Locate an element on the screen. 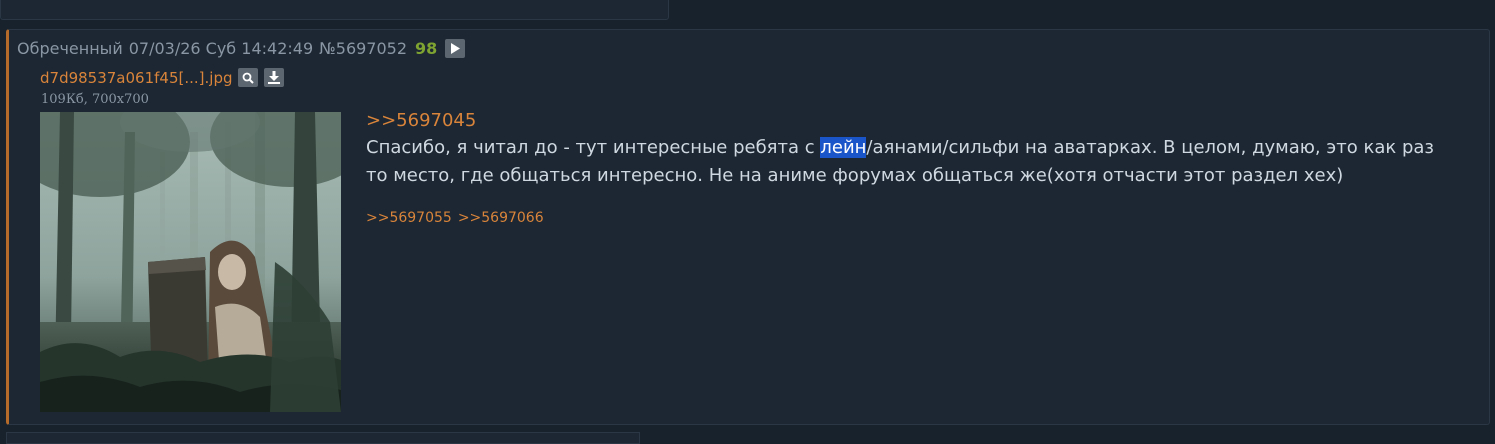 The height and width of the screenshot is (444, 1495). next-post is located at coordinates (323, 438).